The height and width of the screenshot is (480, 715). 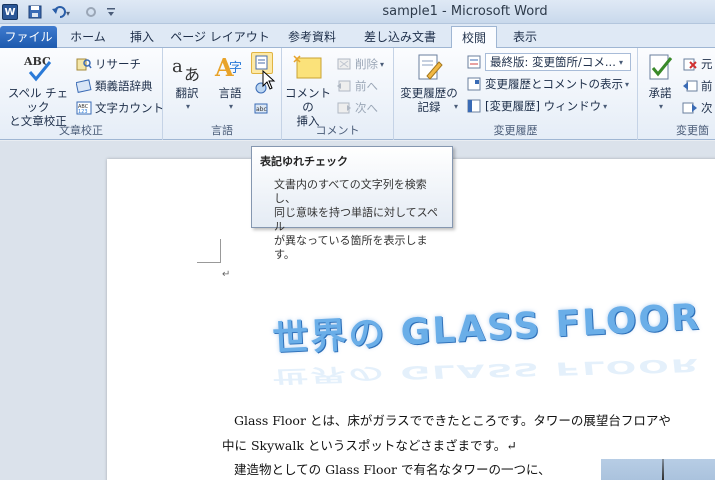 I want to click on tab-page-layout: ページ レイアウト, so click(x=220, y=37).